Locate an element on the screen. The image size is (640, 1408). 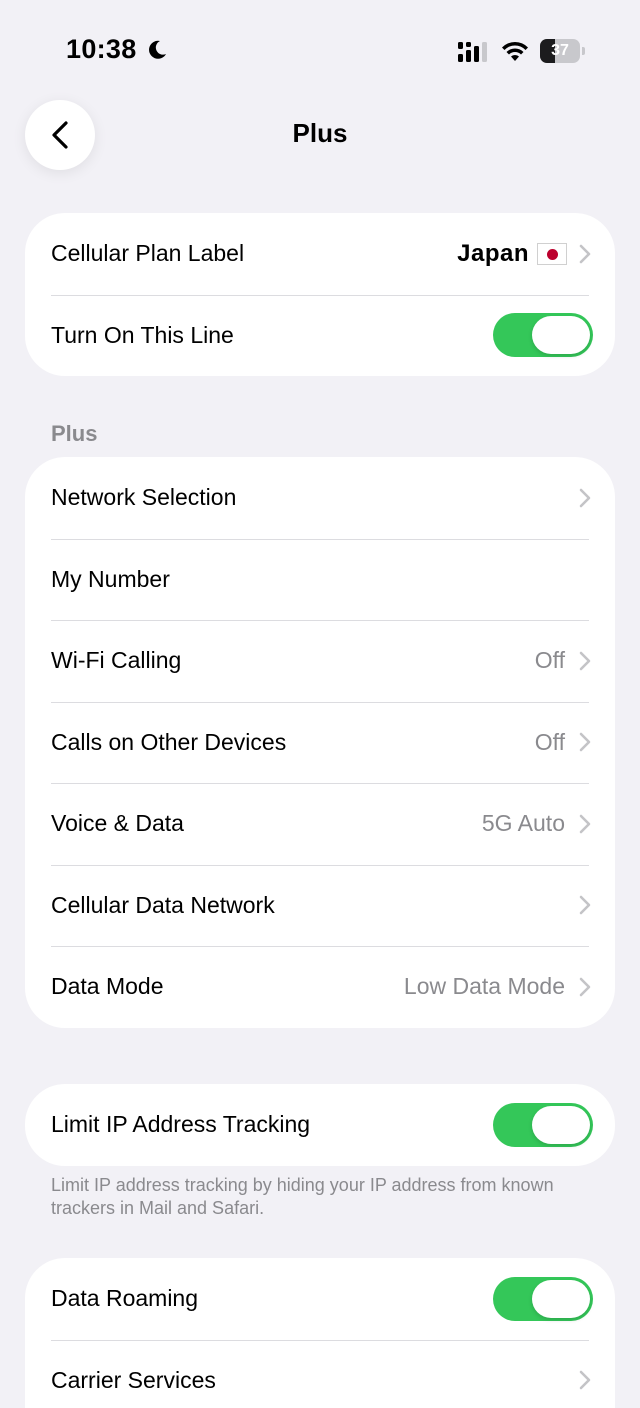
row-value: 5G Auto is located at coordinates (523, 823).